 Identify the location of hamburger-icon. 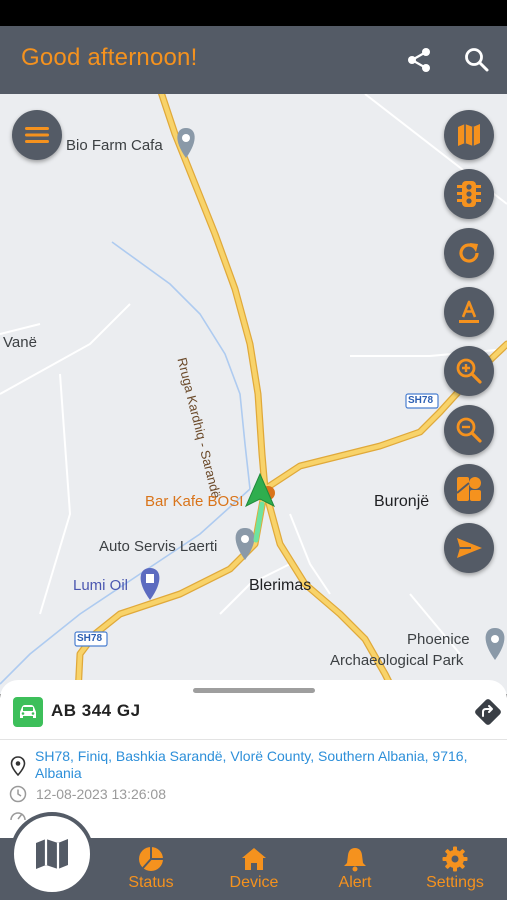
(37, 135).